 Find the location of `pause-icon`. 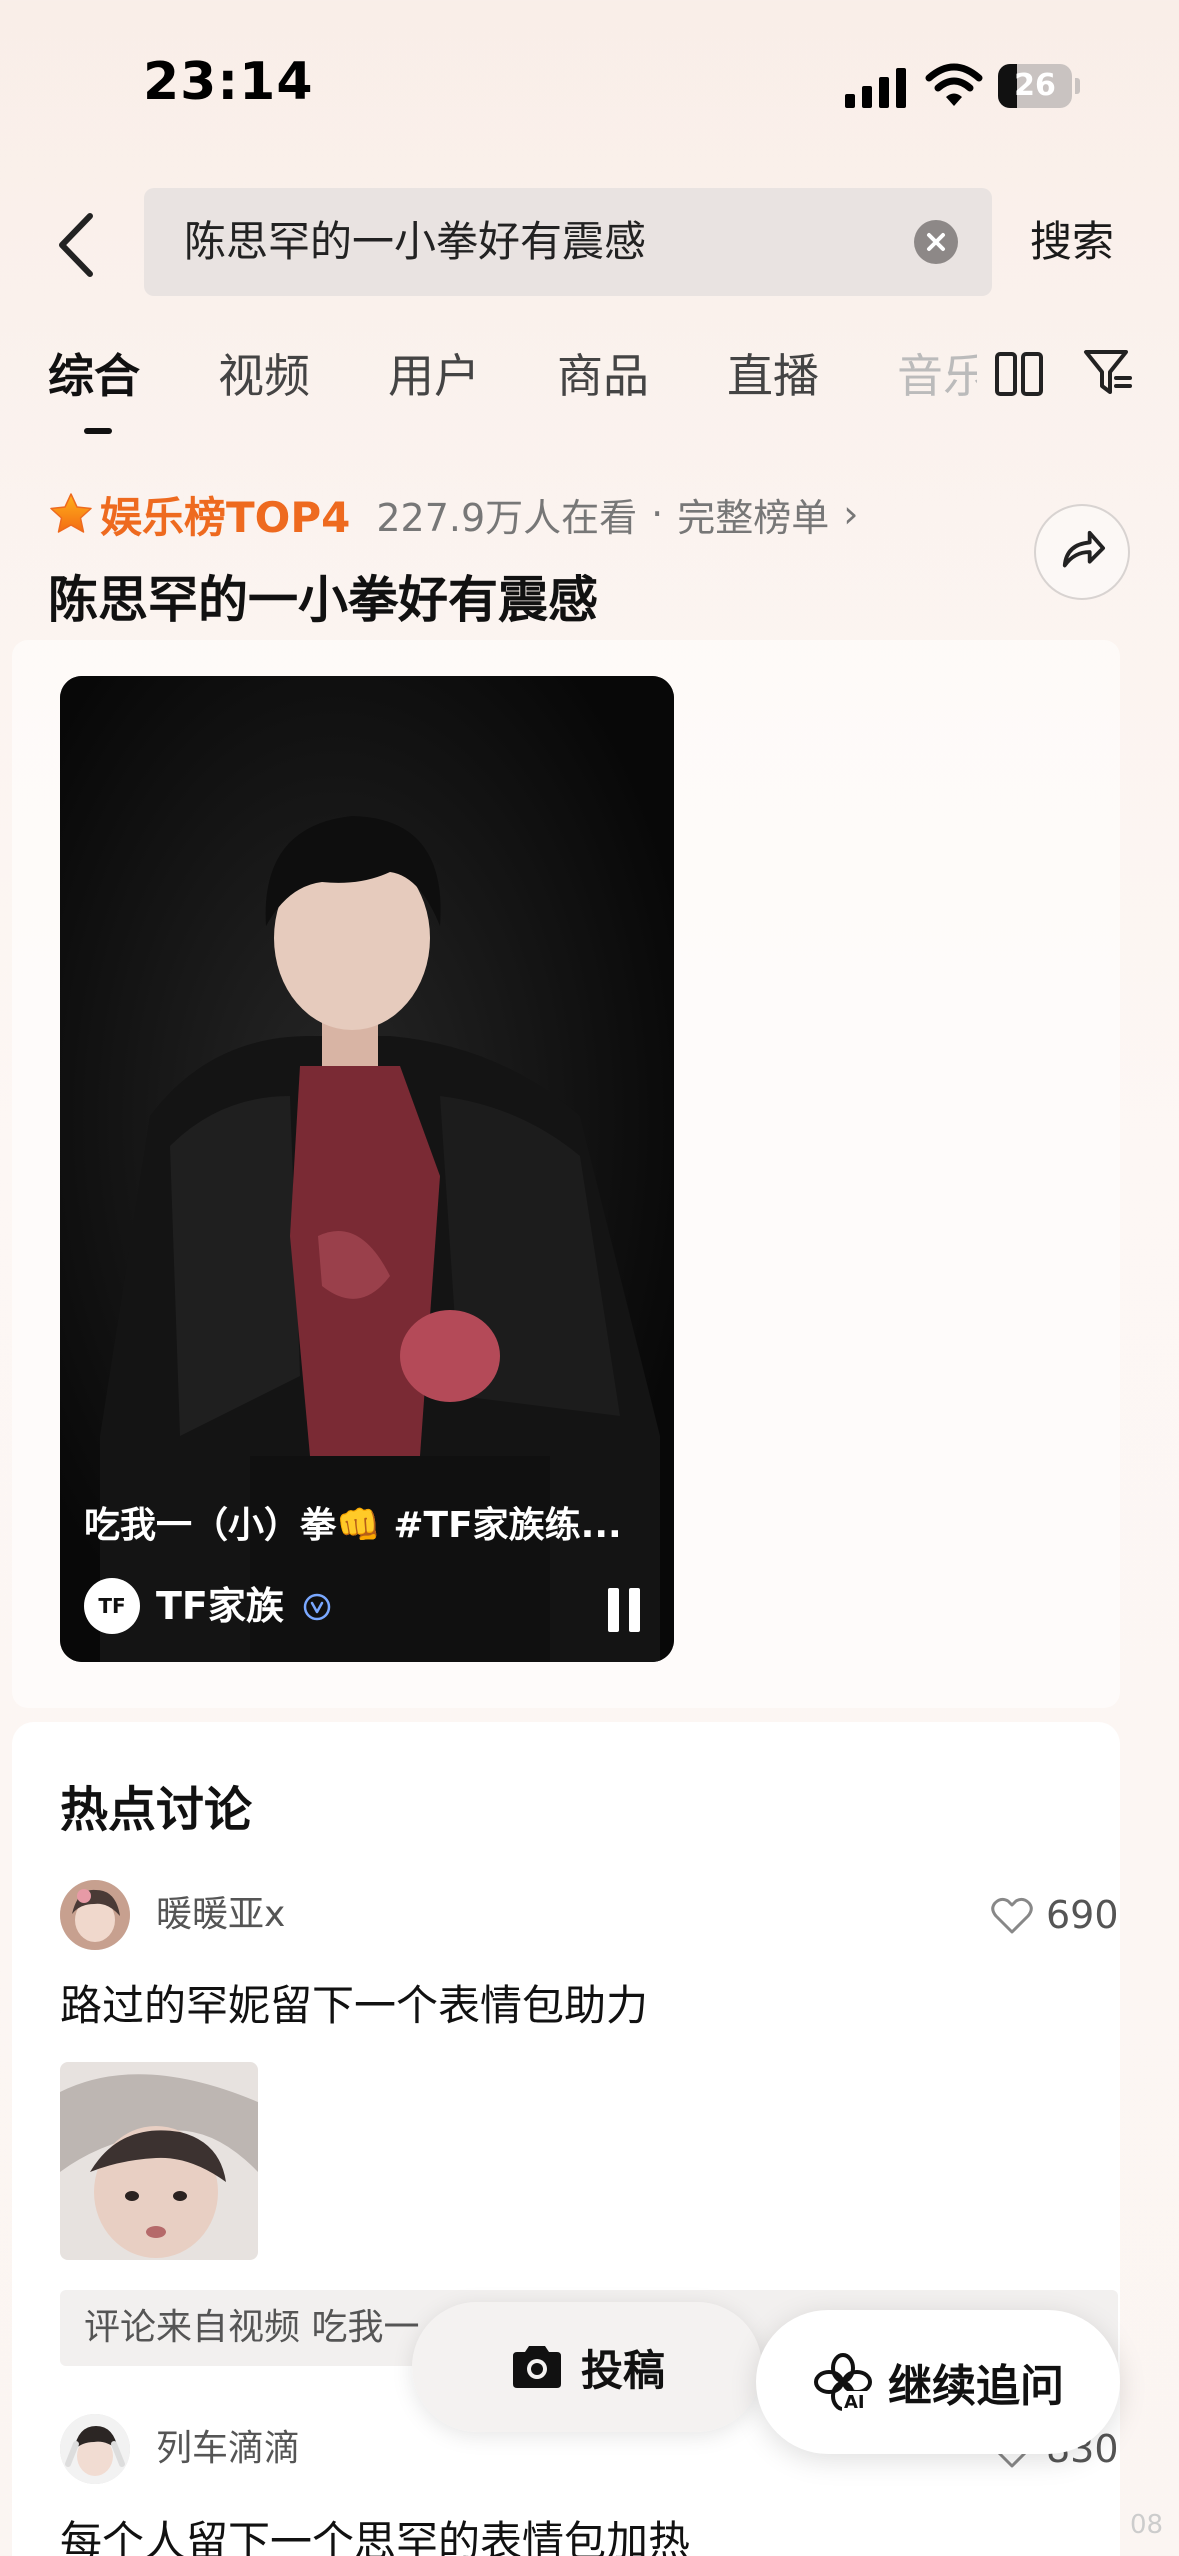

pause-icon is located at coordinates (624, 1610).